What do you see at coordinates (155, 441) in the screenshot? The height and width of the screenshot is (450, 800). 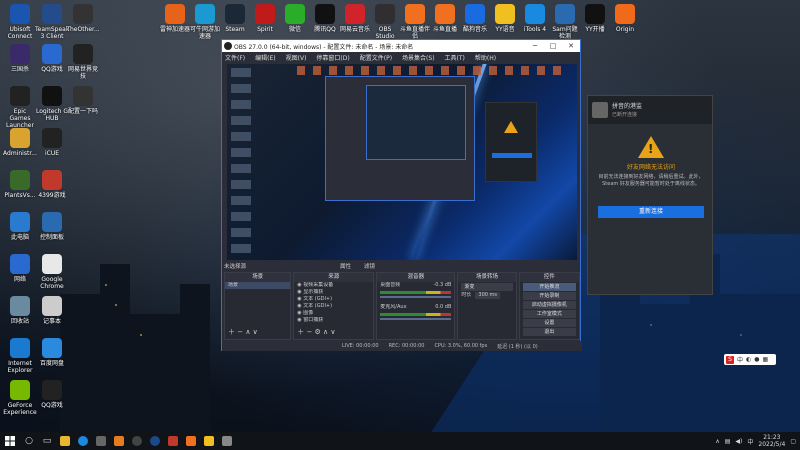 I see `steam-taskbar-icon` at bounding box center [155, 441].